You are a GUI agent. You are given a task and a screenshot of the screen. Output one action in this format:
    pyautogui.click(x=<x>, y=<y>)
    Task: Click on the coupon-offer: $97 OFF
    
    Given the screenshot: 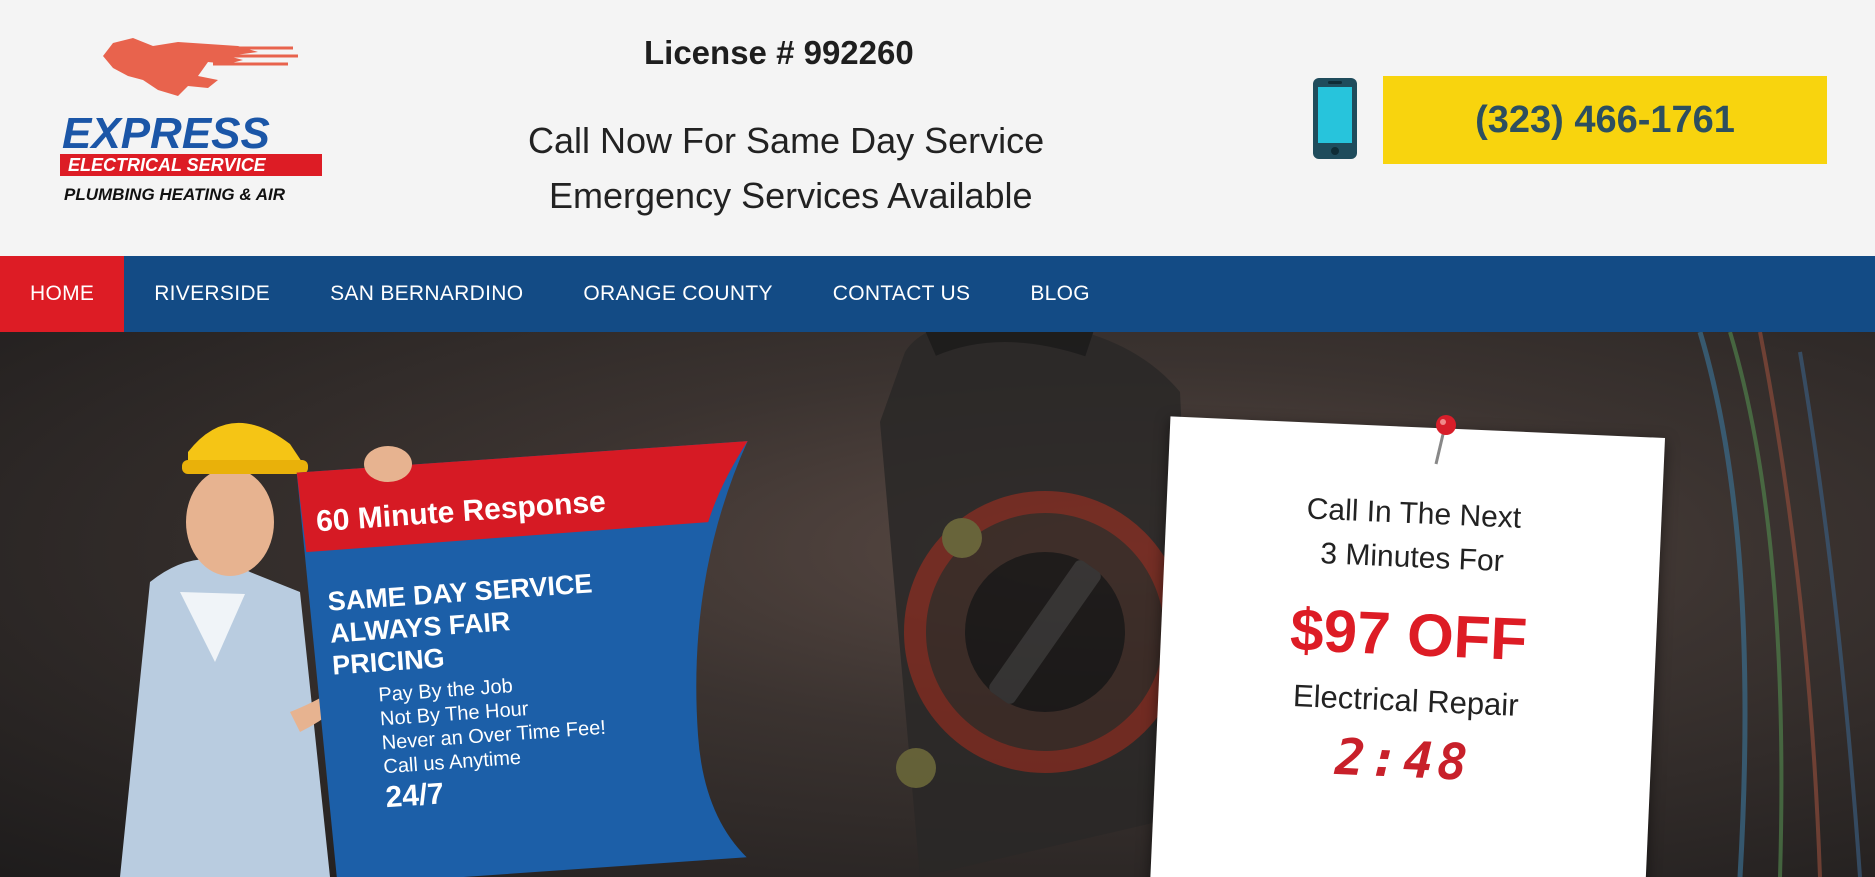 What is the action you would take?
    pyautogui.click(x=1408, y=634)
    